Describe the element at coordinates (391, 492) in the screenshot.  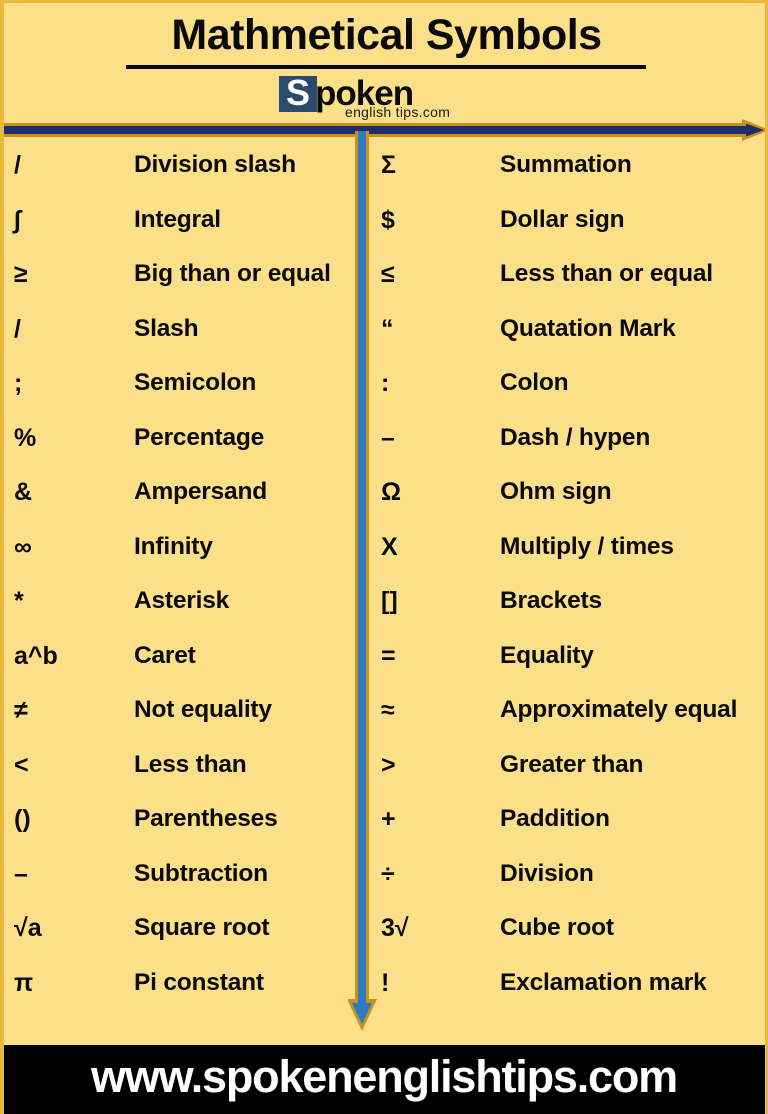
I see `symbol-glyph: Ω` at that location.